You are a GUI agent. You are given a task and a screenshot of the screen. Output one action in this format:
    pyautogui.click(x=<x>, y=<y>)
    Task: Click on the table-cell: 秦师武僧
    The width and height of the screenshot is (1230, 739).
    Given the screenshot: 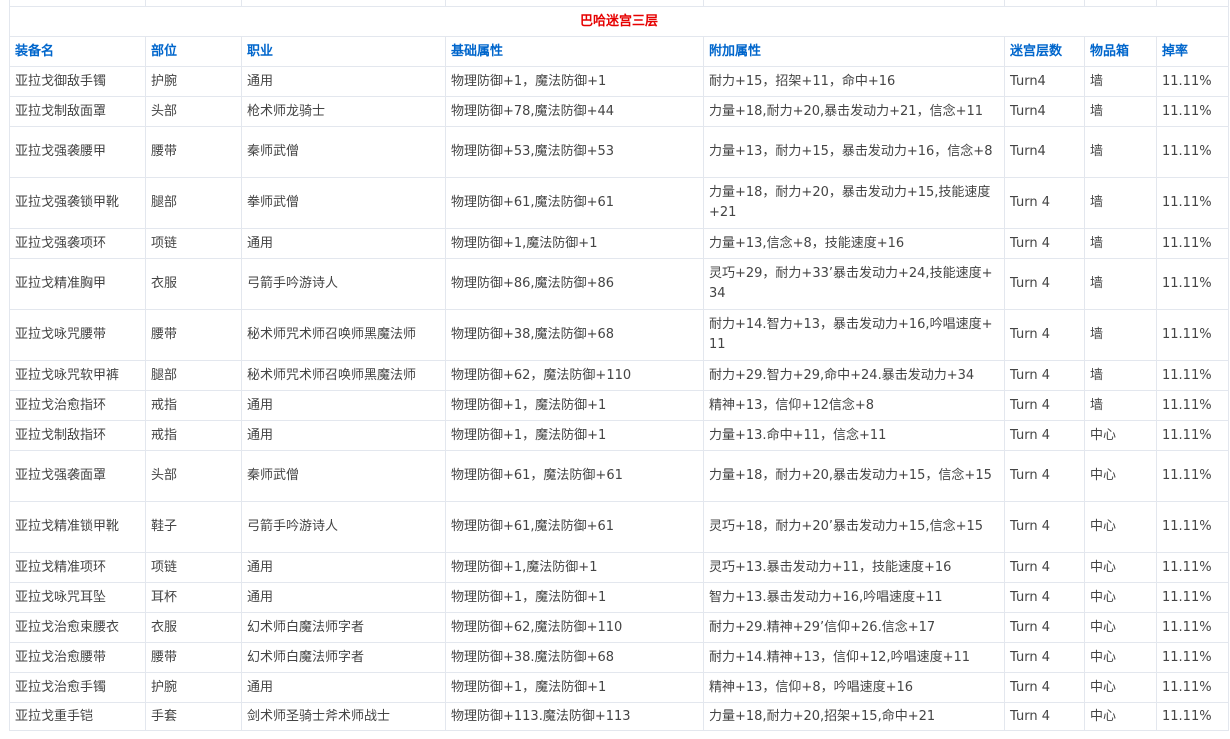 What is the action you would take?
    pyautogui.click(x=343, y=152)
    